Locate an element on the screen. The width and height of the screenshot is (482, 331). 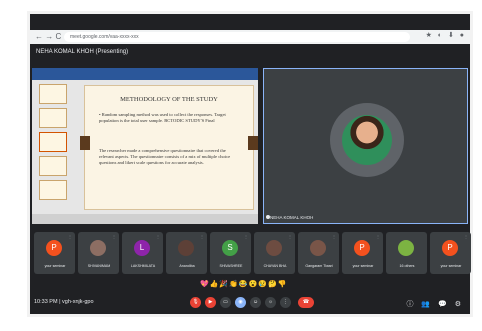
address-bar: meet.google.com/vaa-xxxx-xxx is located at coordinates (237, 37).